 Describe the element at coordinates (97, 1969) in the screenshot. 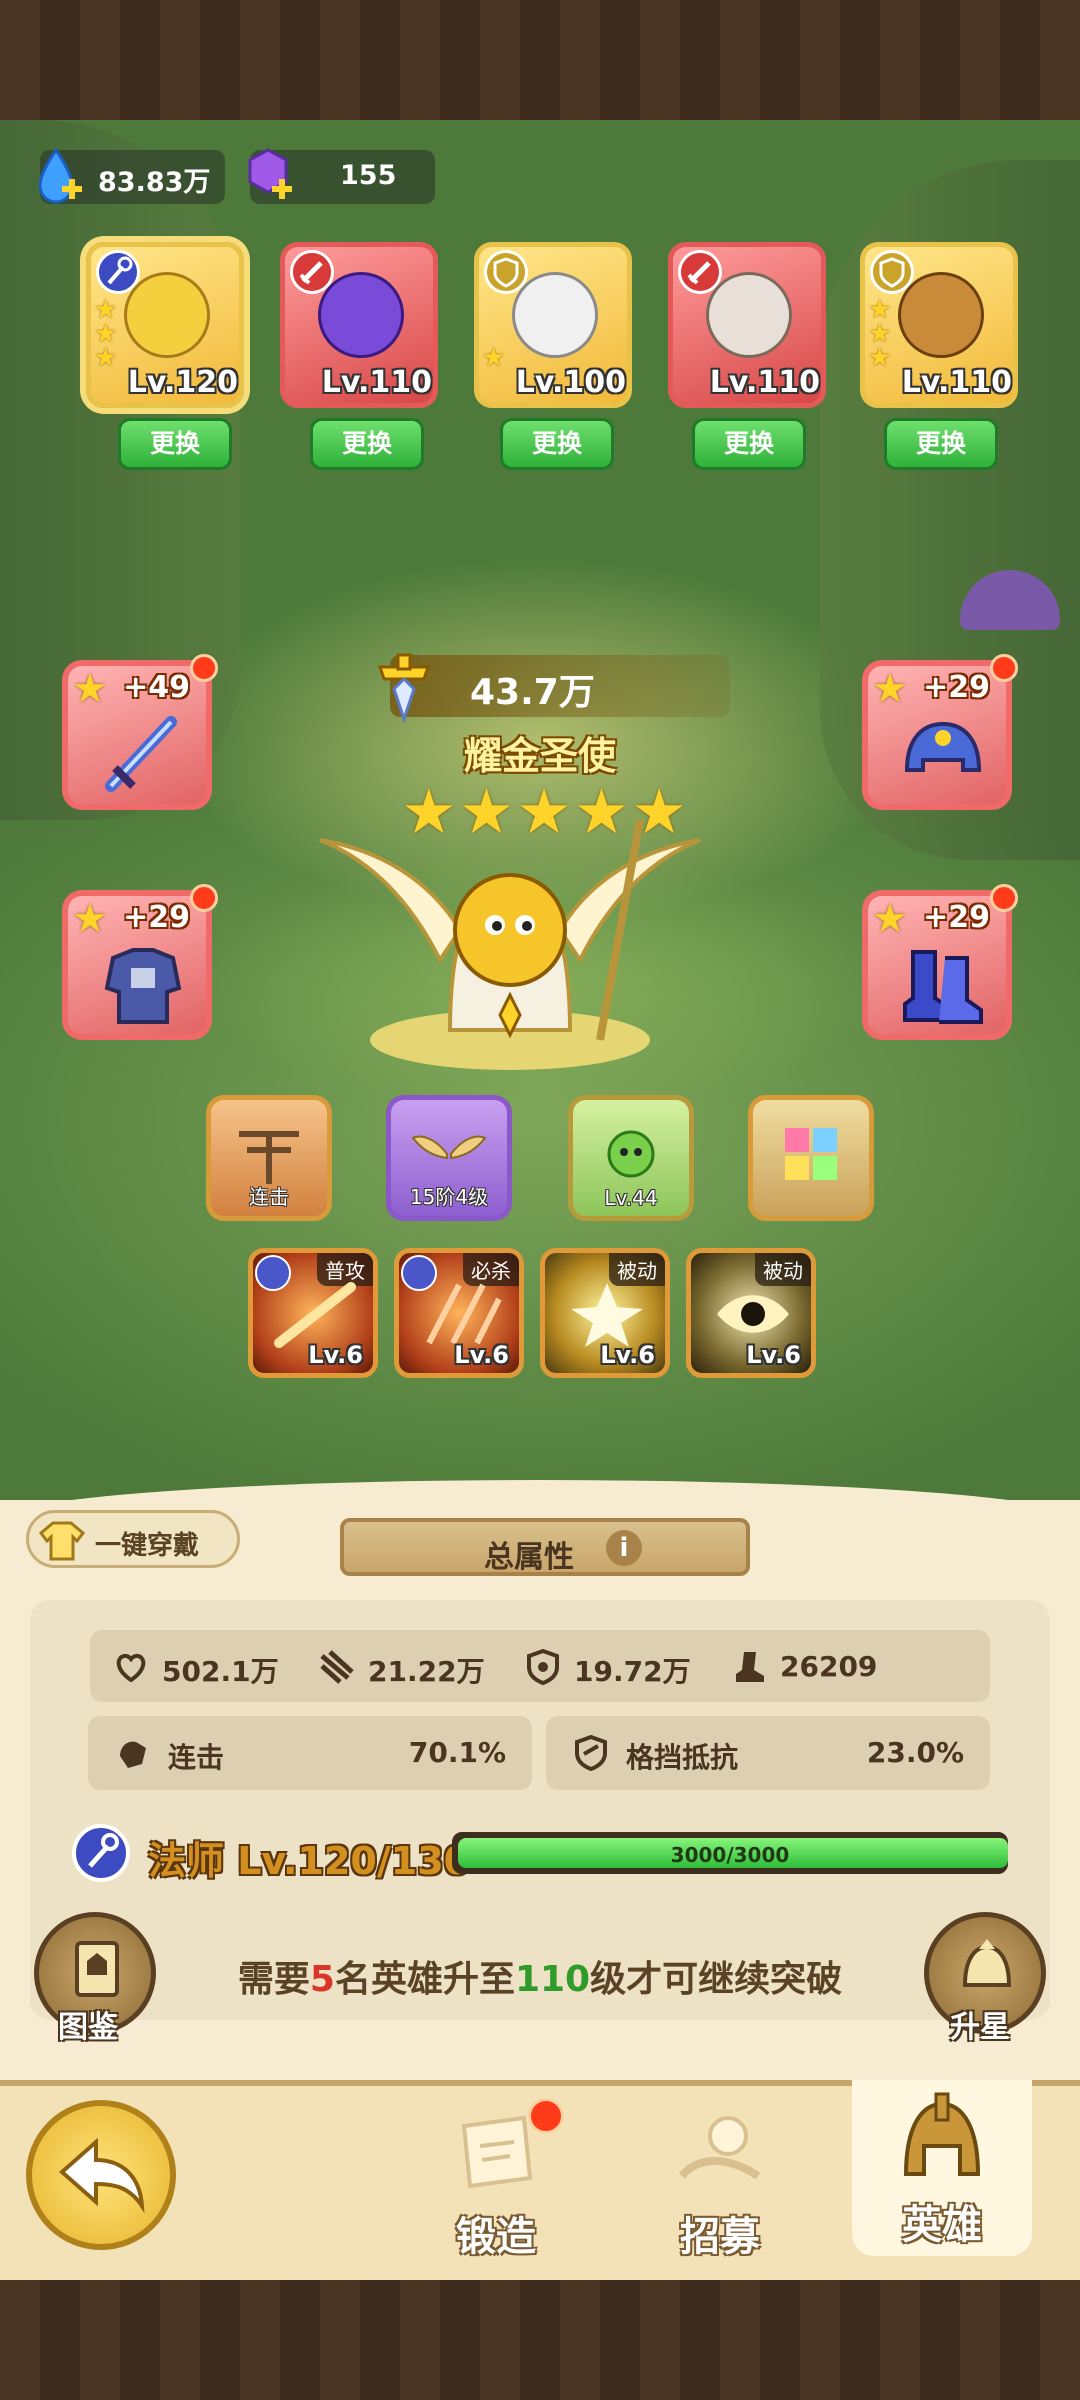

I see `book-icon` at that location.